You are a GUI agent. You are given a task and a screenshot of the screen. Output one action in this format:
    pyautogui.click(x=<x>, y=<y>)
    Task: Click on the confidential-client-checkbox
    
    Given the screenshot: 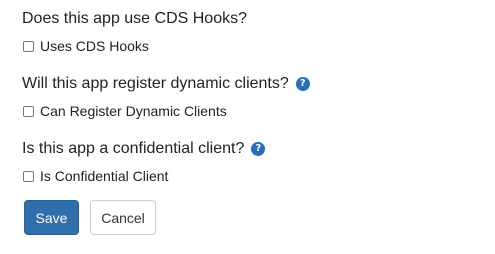 What is the action you would take?
    pyautogui.click(x=28, y=176)
    